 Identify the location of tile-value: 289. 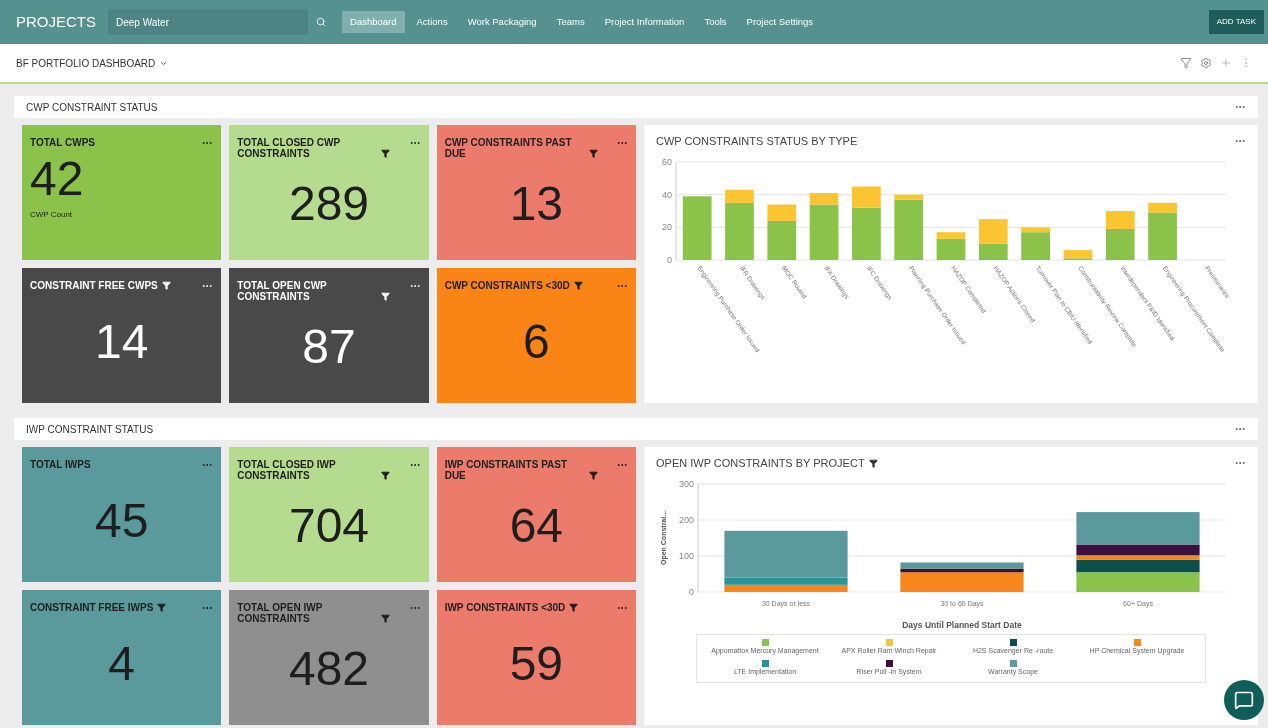
(329, 203).